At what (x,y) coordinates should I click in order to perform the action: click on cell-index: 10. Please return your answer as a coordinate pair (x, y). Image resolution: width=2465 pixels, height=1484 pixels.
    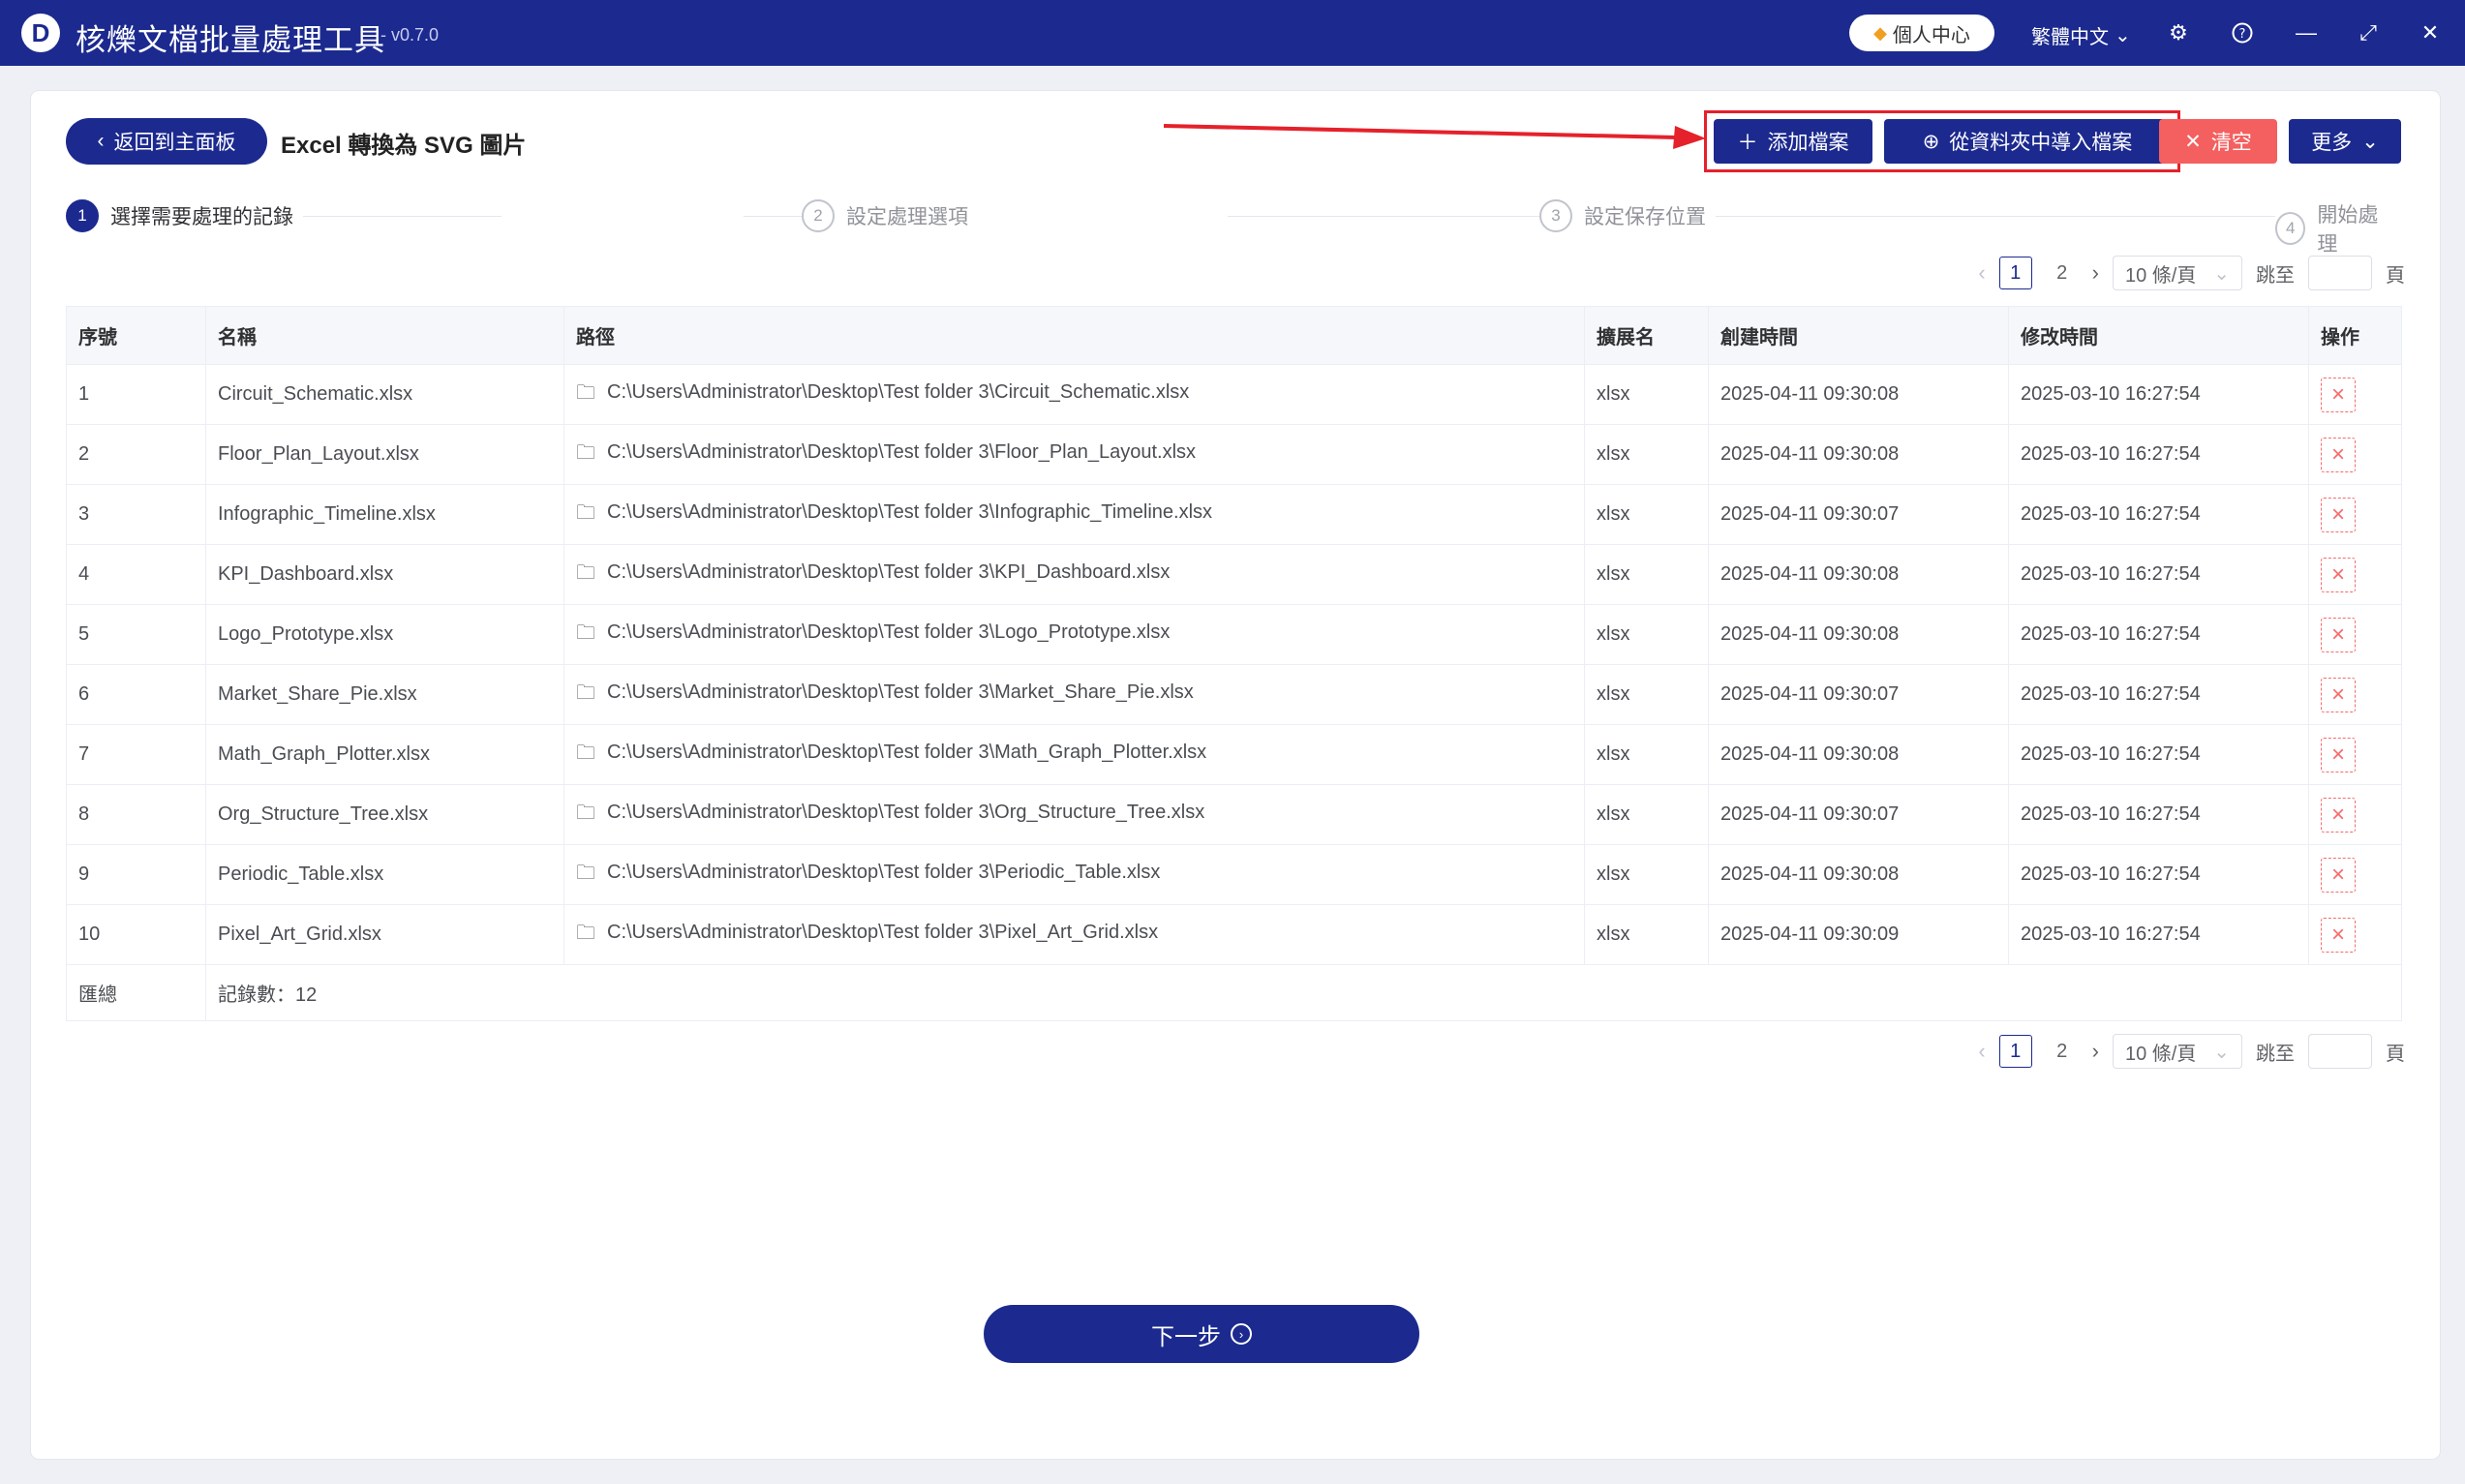
    Looking at the image, I should click on (136, 934).